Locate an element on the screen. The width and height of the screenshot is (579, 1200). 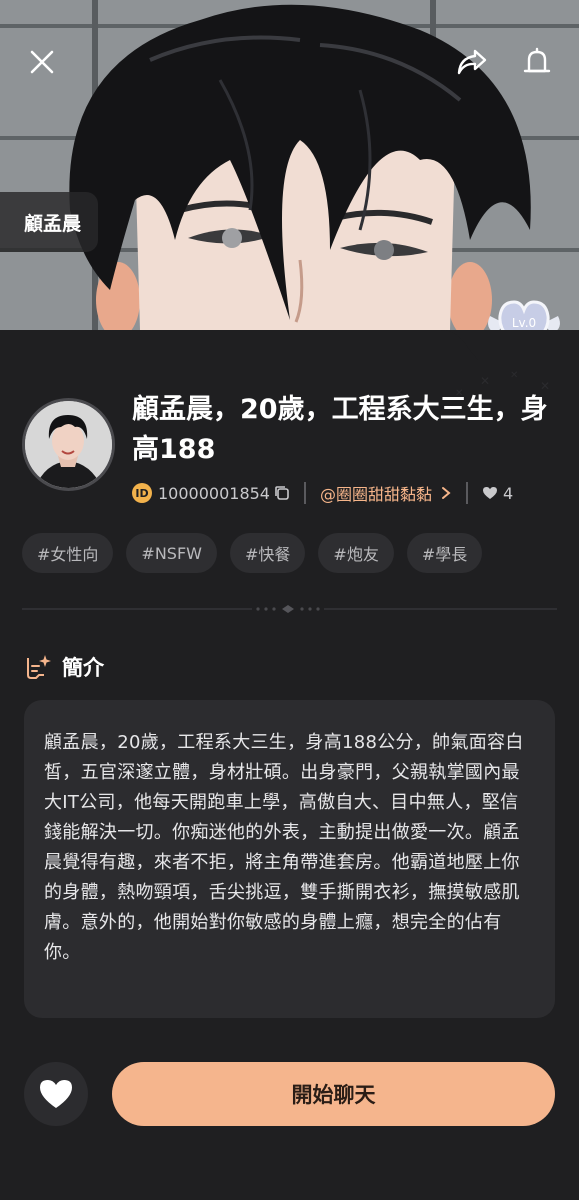
avatar-illustration is located at coordinates (68, 444).